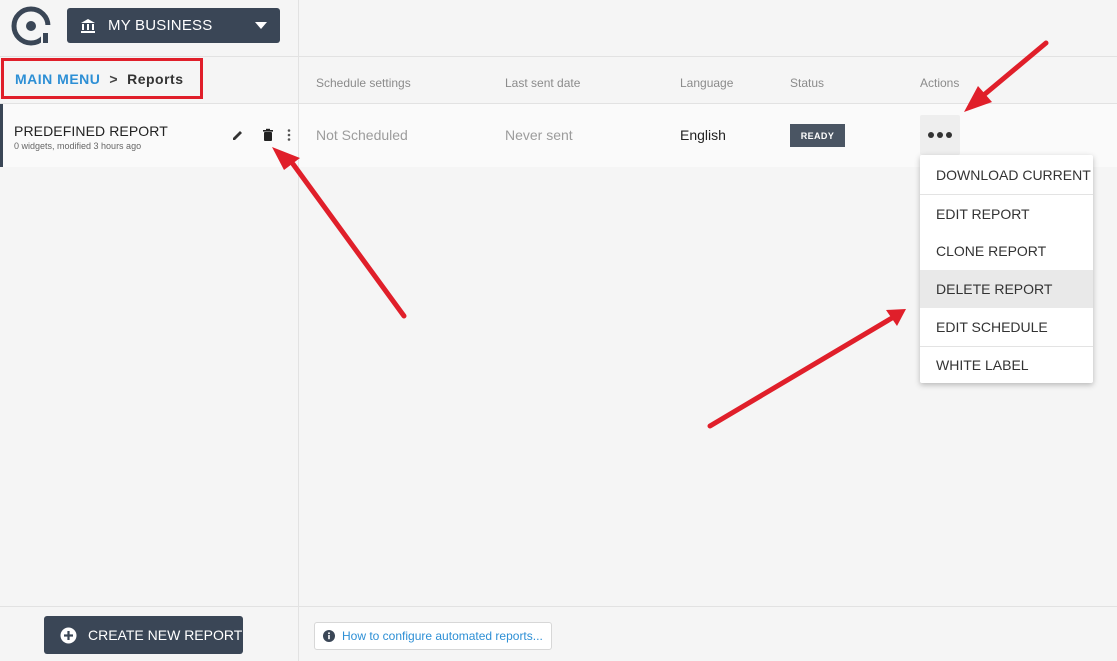  What do you see at coordinates (363, 83) in the screenshot?
I see `column-header-schedule: Schedule settings` at bounding box center [363, 83].